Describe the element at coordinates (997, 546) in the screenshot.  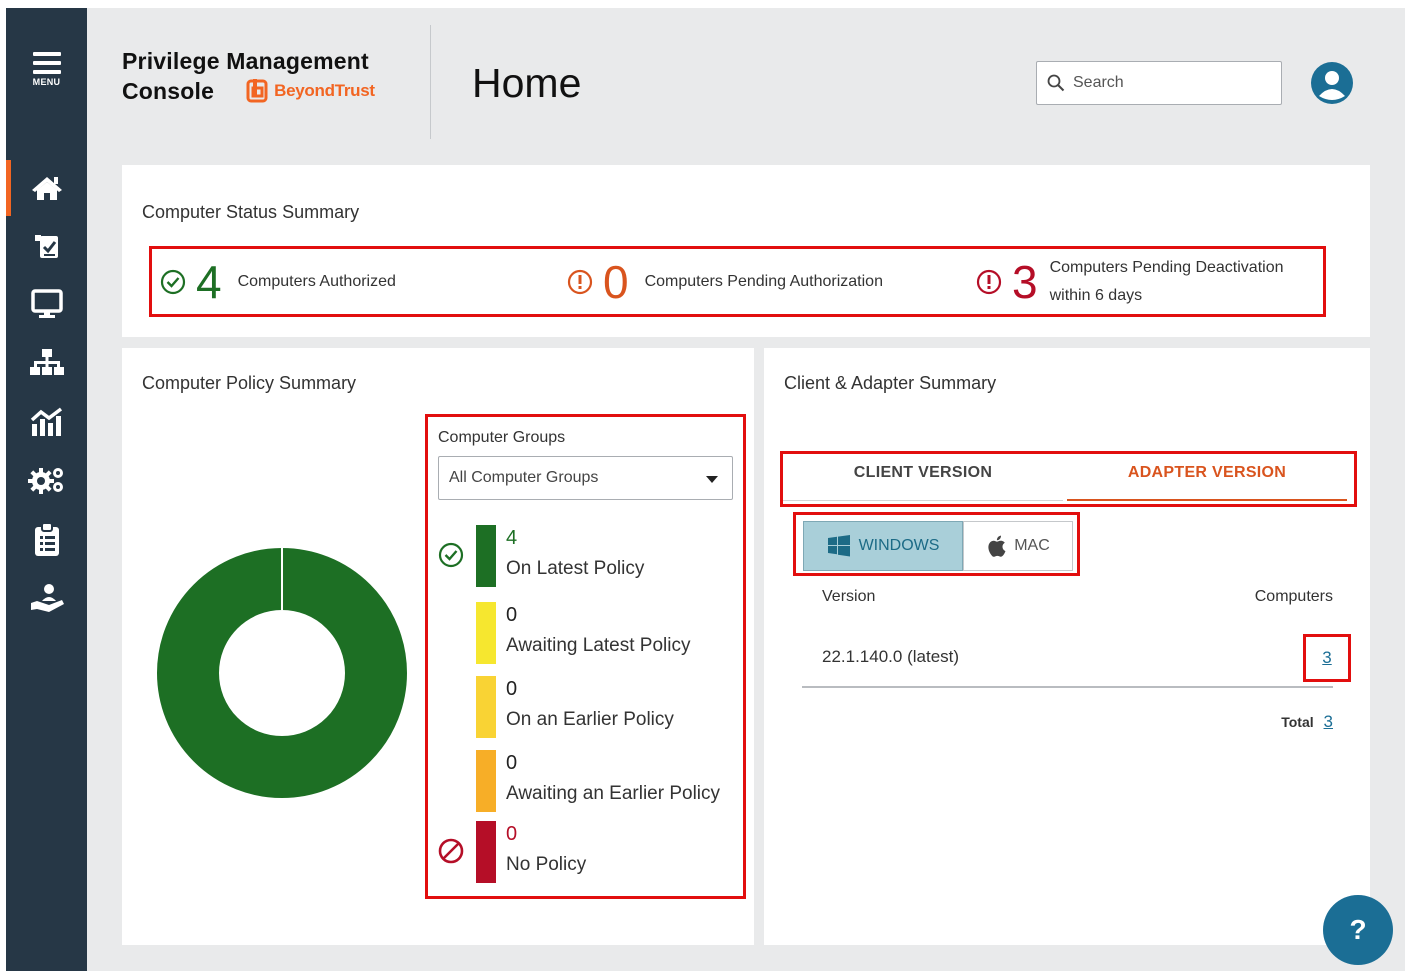
I see `apple-icon` at that location.